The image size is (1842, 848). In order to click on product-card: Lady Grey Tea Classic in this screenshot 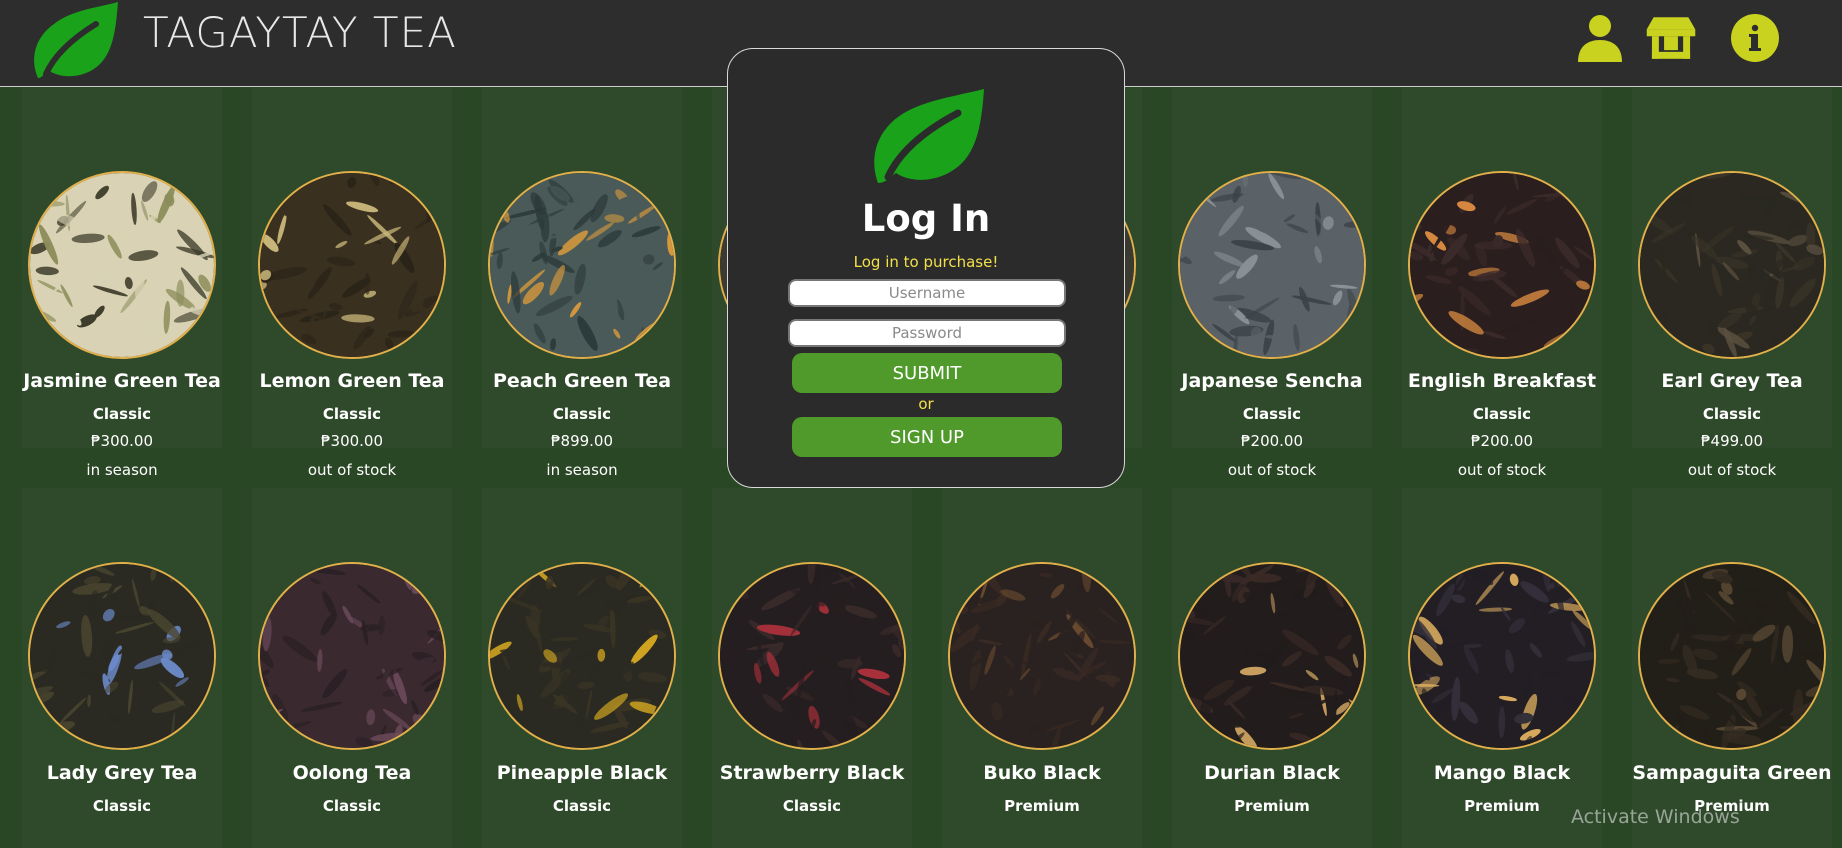, I will do `click(122, 668)`.